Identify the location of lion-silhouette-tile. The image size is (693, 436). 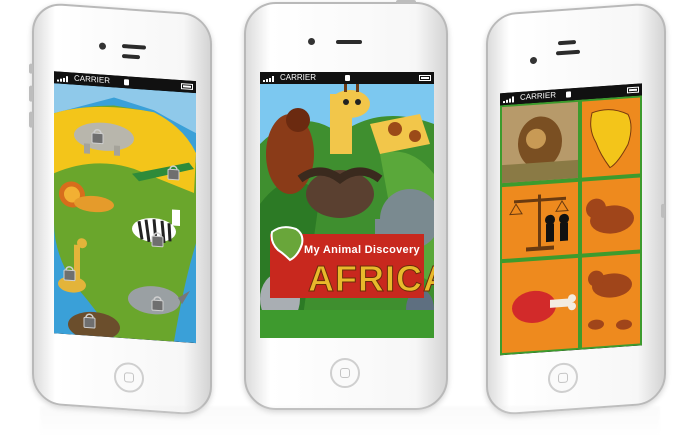
(611, 215).